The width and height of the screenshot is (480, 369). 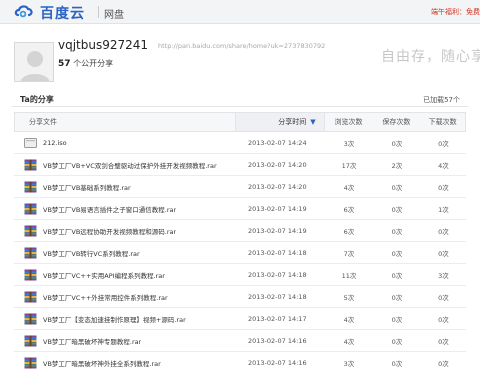 I want to click on baidu-cloud-logo-icon, so click(x=24, y=12).